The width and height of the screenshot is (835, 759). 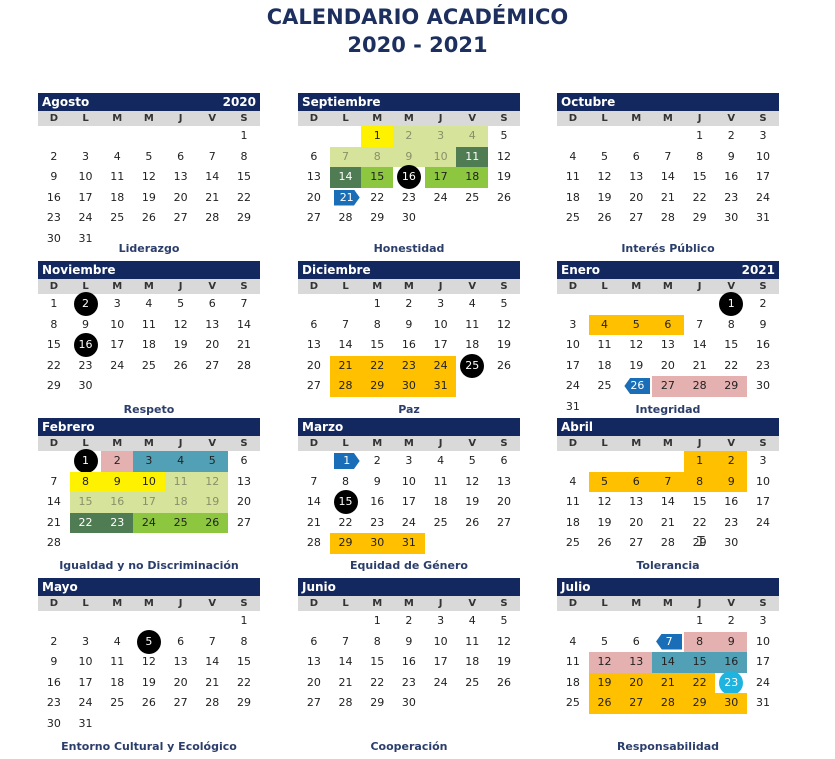 What do you see at coordinates (604, 286) in the screenshot?
I see `weekday-label: L` at bounding box center [604, 286].